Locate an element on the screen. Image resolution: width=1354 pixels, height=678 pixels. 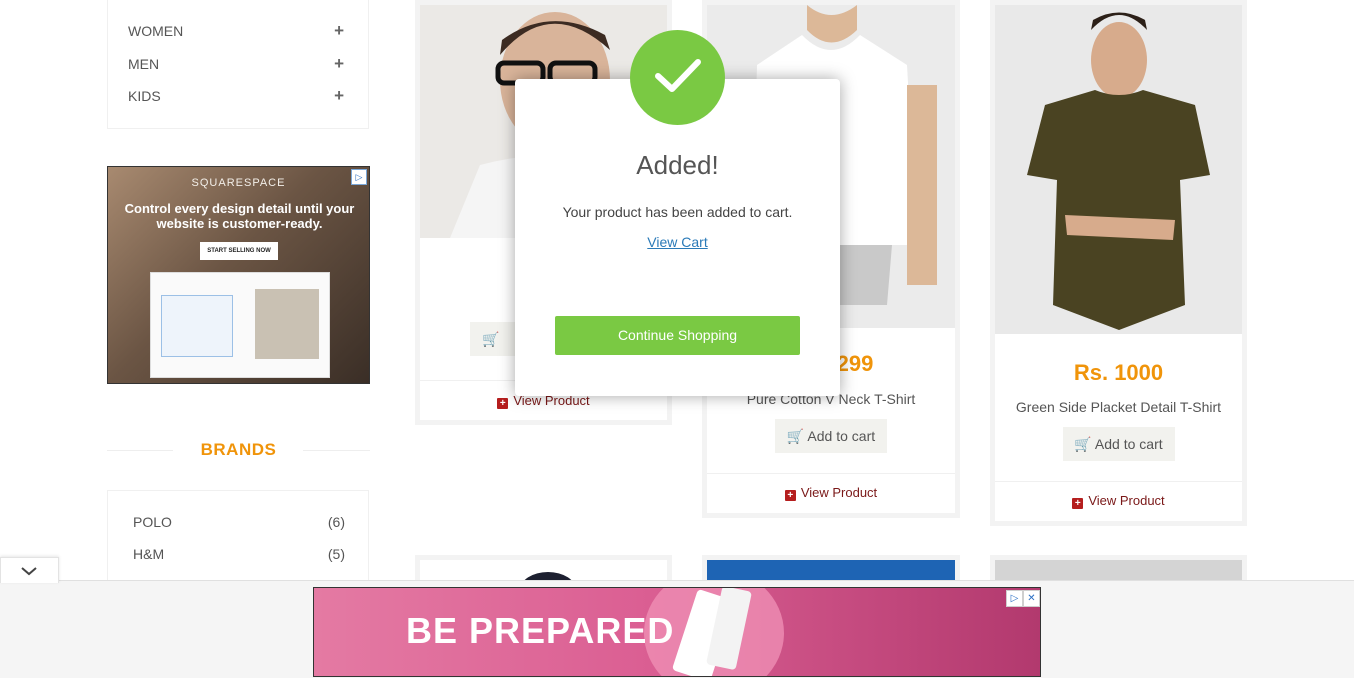
ad-controls: ▷ ✕ is located at coordinates (1023, 597).